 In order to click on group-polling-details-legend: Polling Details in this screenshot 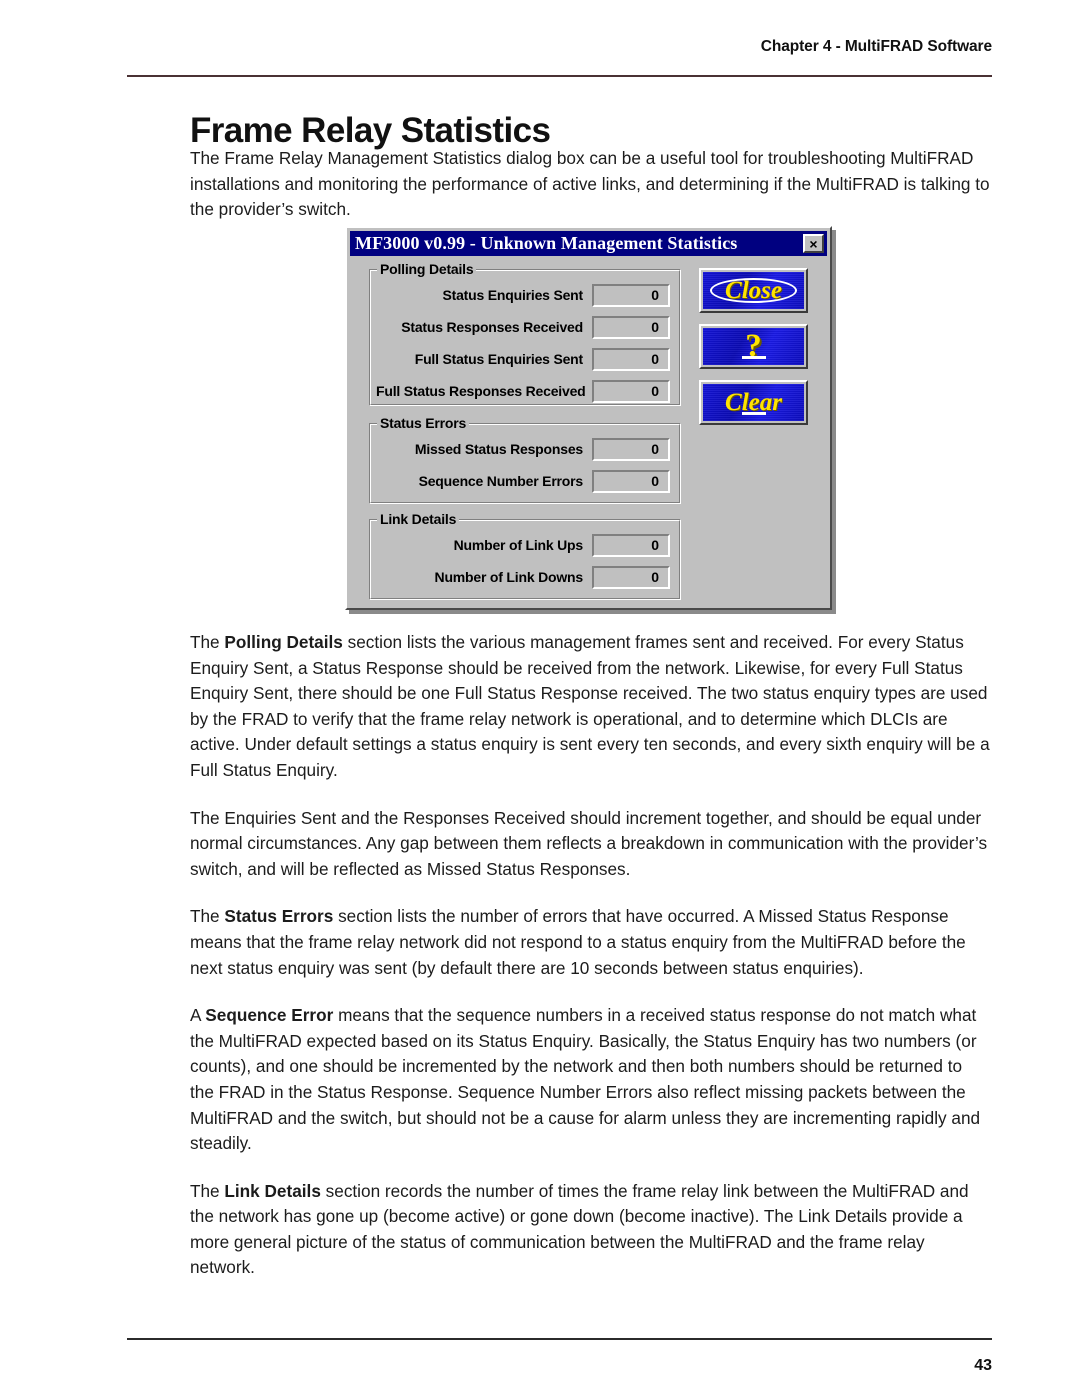, I will do `click(427, 269)`.